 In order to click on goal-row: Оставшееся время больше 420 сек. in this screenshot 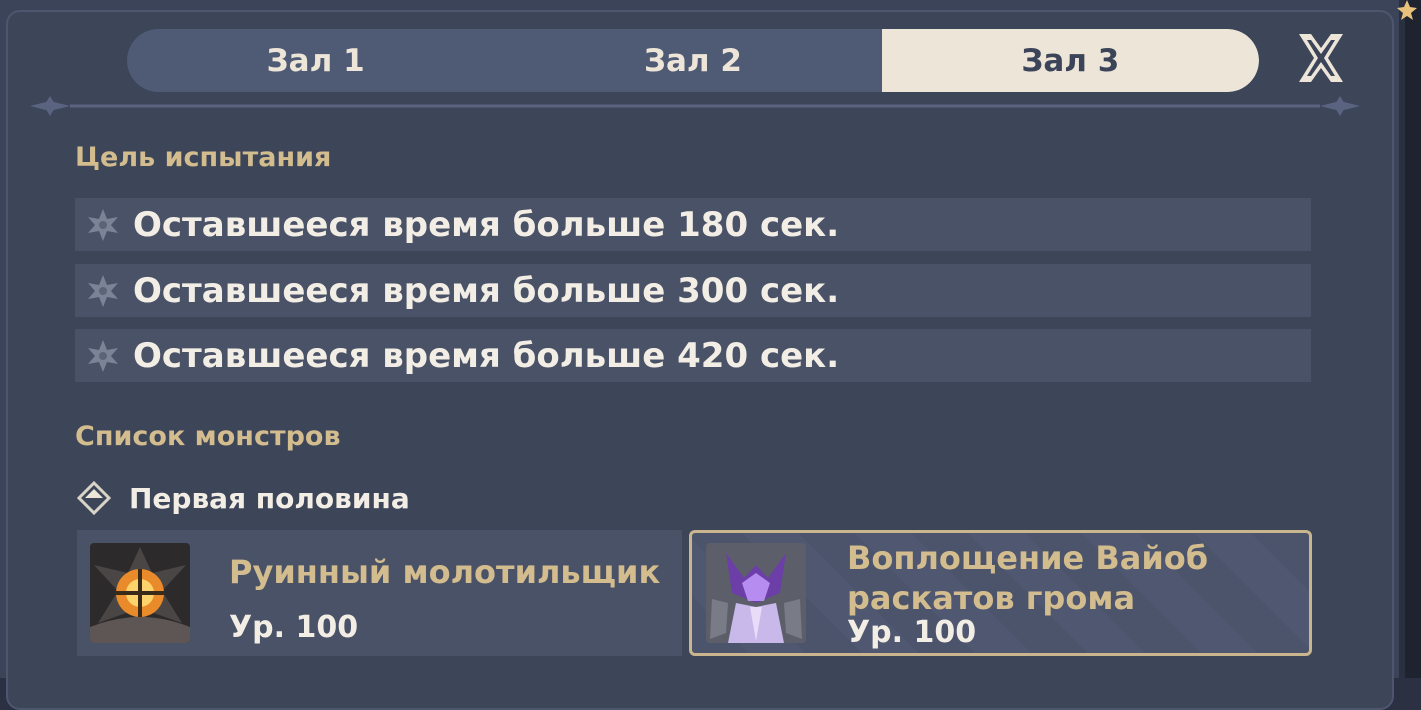, I will do `click(693, 355)`.